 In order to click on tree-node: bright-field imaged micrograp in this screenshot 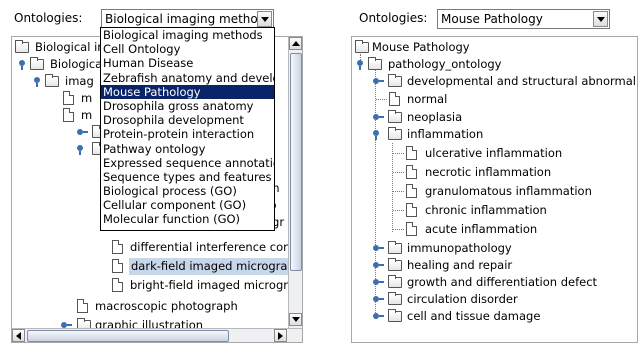, I will do `click(158, 285)`.